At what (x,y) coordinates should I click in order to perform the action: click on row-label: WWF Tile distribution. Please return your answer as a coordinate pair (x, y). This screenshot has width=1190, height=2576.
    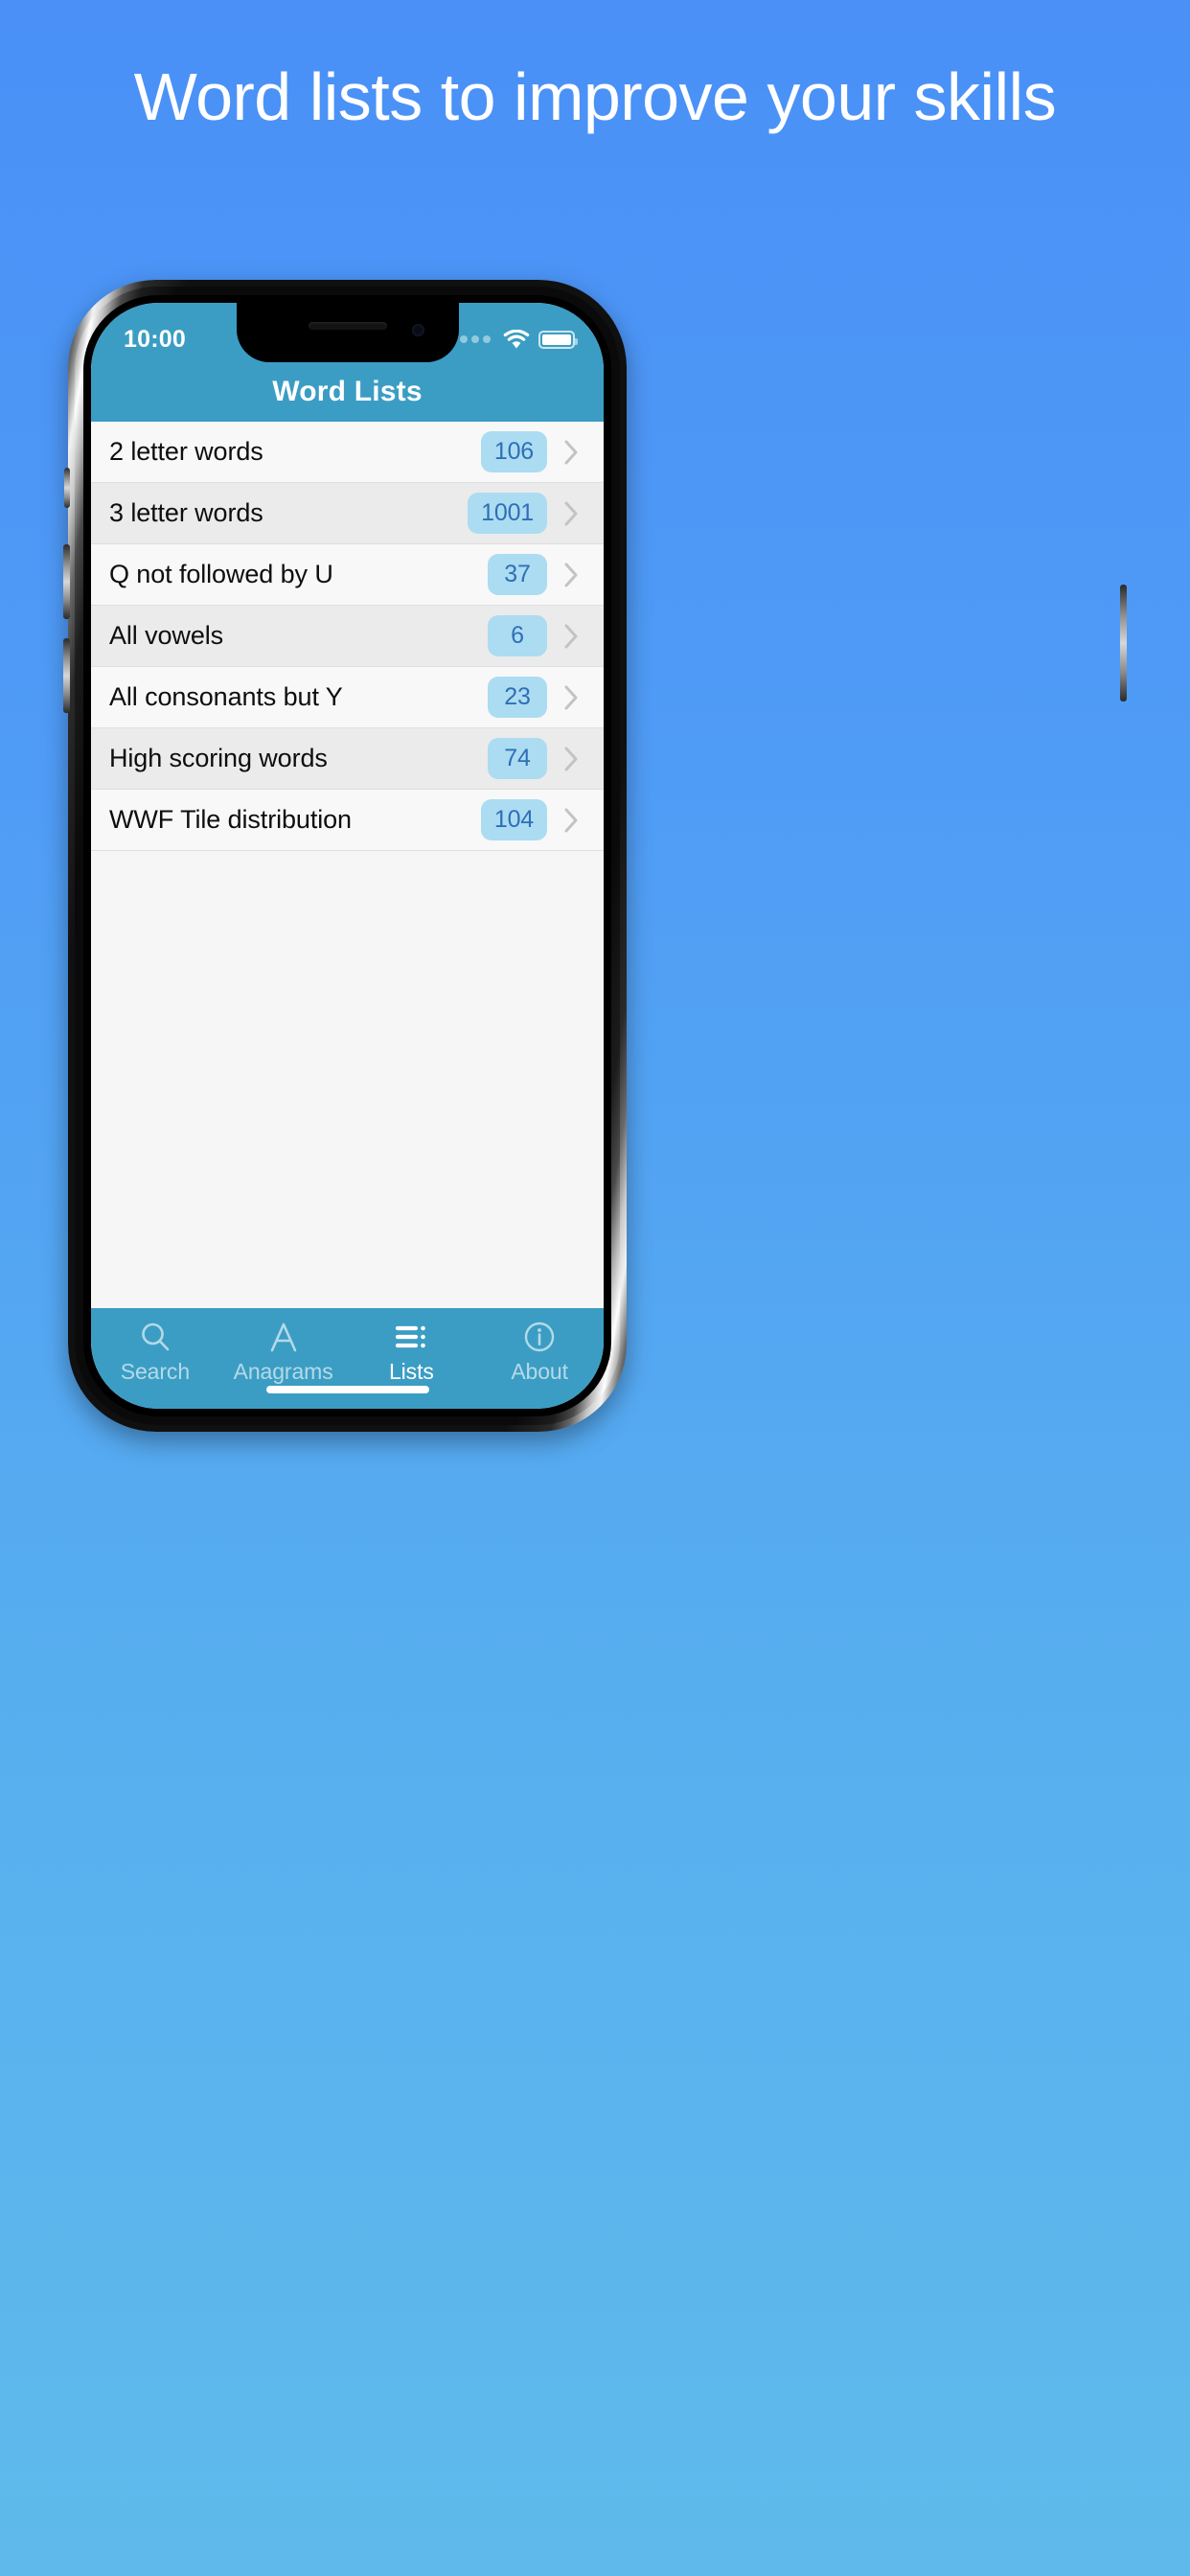
    Looking at the image, I should click on (230, 819).